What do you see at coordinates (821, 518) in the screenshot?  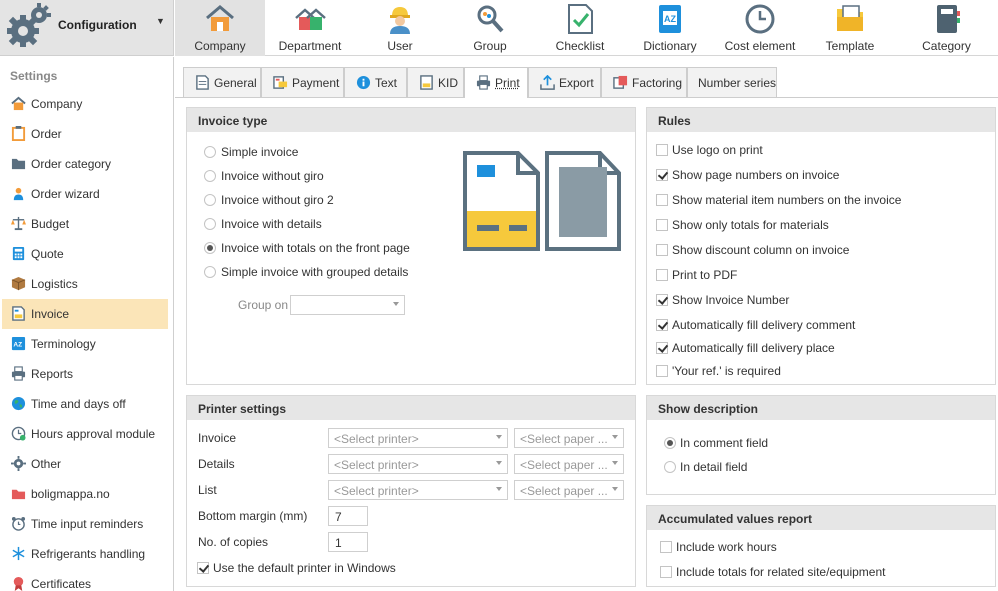 I see `accumulated-values-header: Accumulated values report` at bounding box center [821, 518].